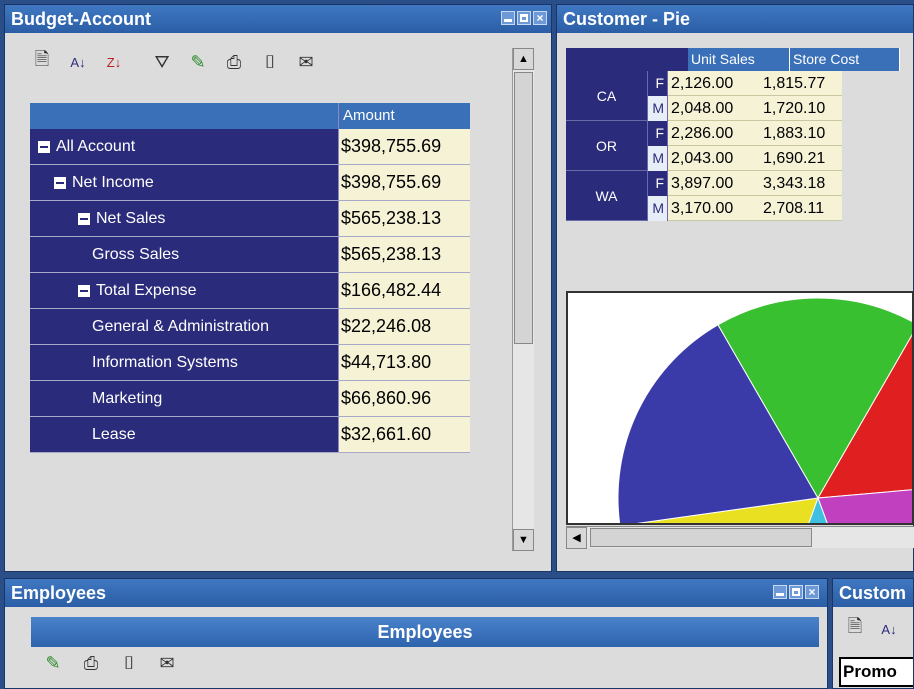  I want to click on row-amount: $22,246.08, so click(404, 326).